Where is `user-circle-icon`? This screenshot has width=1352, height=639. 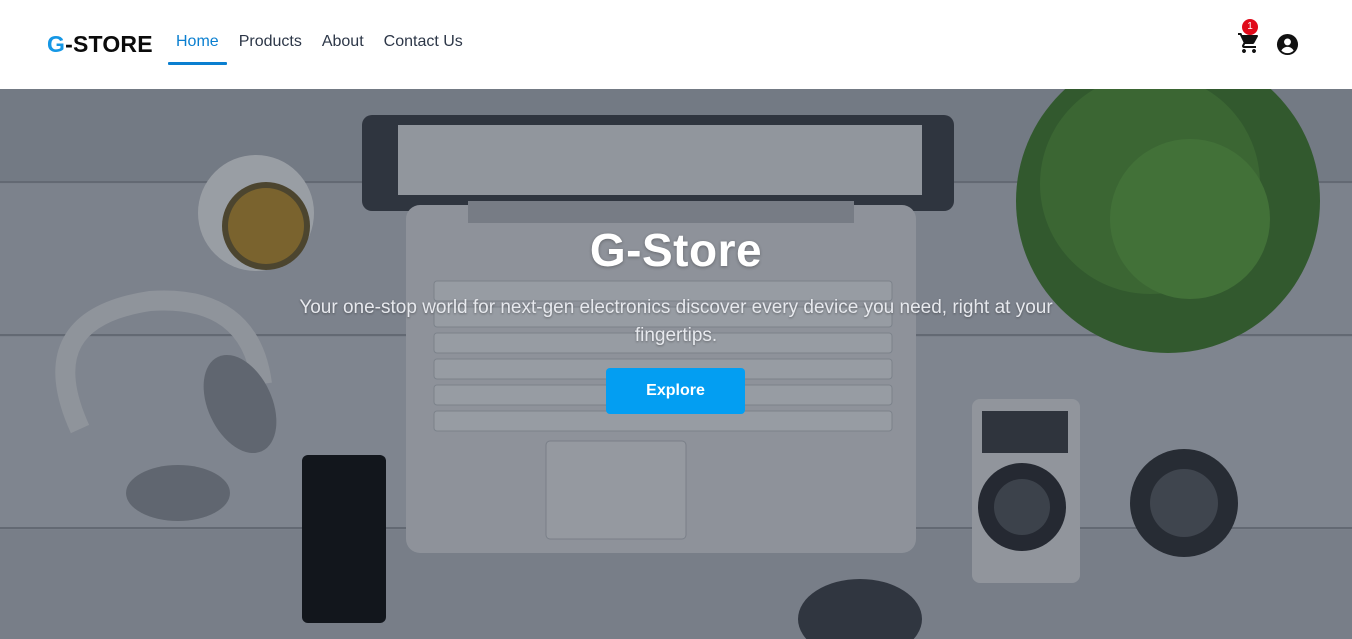 user-circle-icon is located at coordinates (1287, 44).